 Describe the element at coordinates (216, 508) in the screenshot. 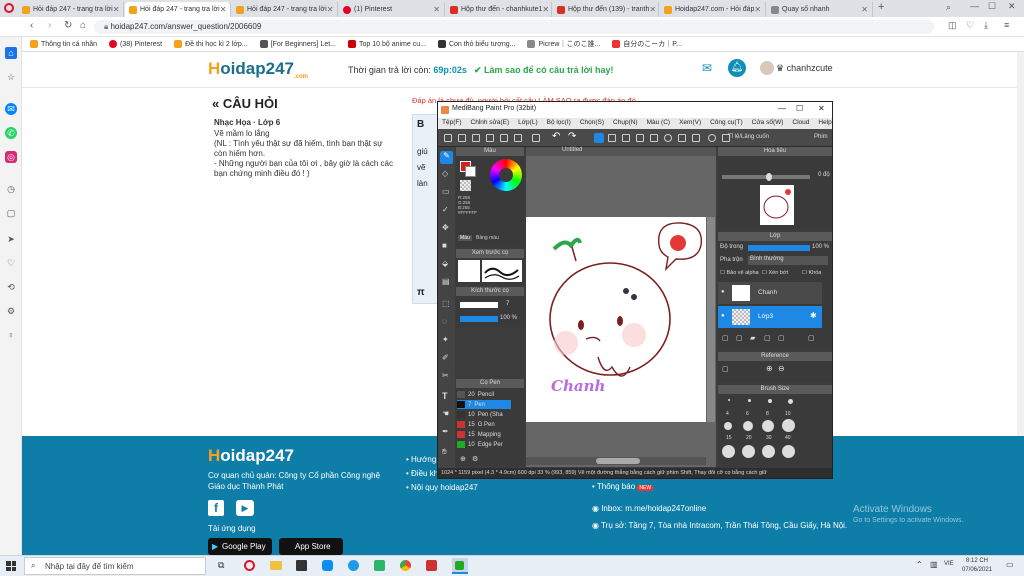

I see `facebook-icon: f` at that location.